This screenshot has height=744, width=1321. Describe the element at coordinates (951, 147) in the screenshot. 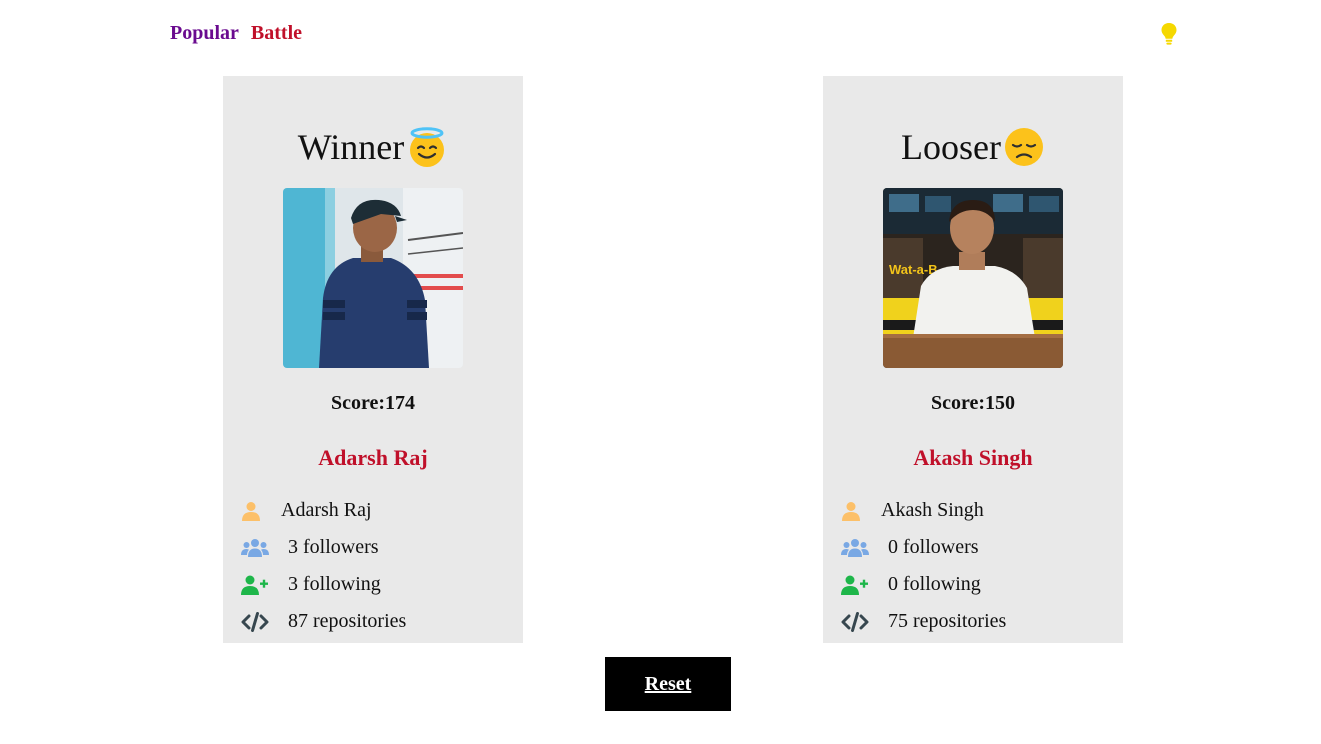

I see `result-label: Looser` at that location.